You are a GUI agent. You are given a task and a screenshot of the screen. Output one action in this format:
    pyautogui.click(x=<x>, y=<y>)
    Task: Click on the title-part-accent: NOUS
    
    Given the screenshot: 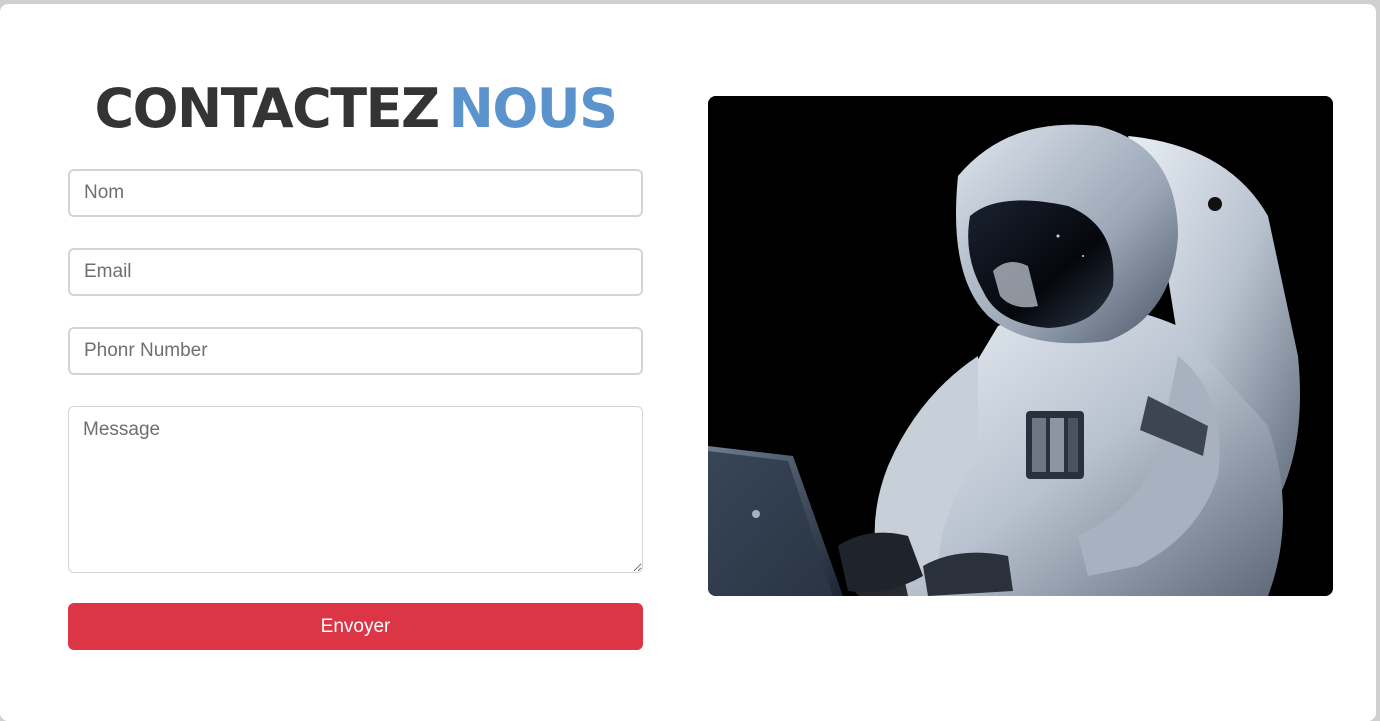 What is the action you would take?
    pyautogui.click(x=533, y=108)
    